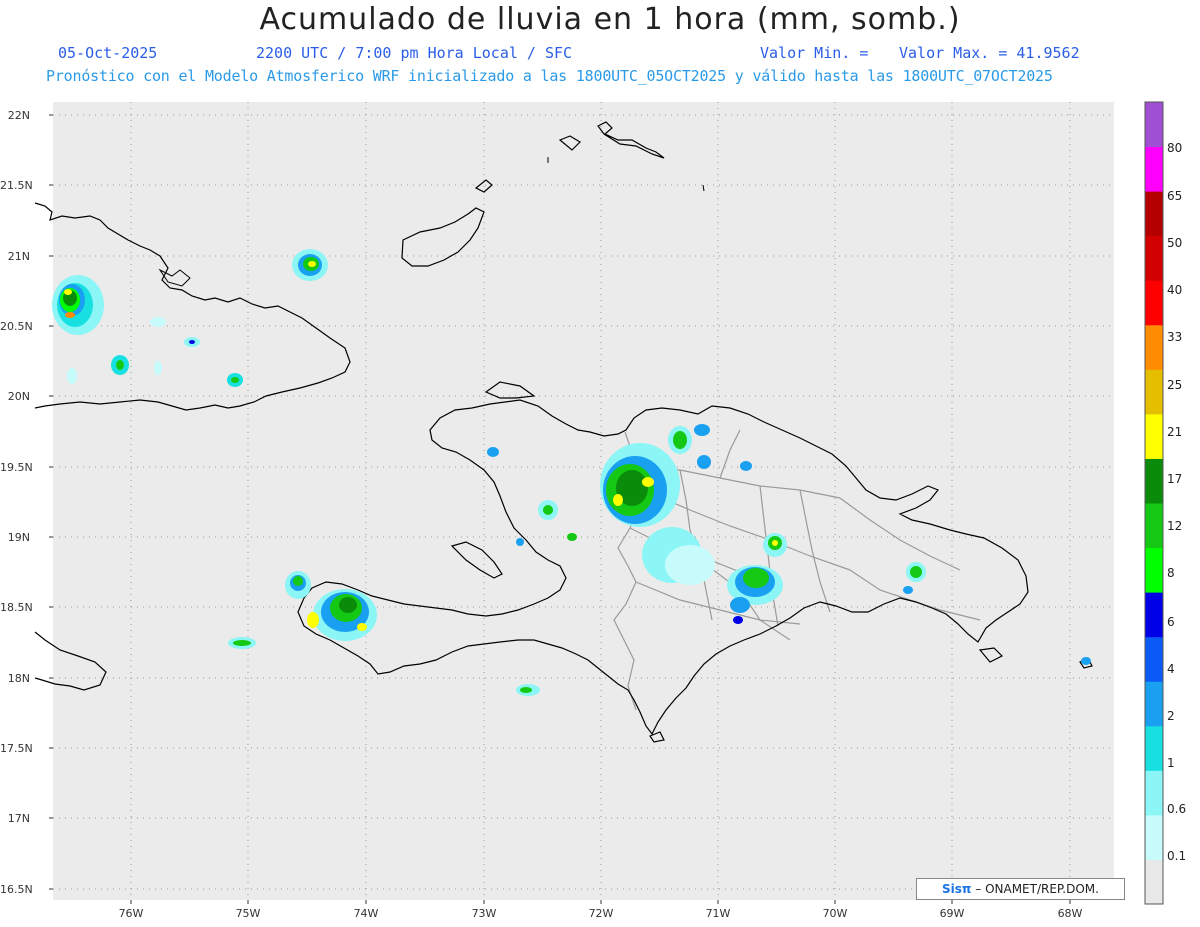 The image size is (1200, 927). I want to click on colorbar-label: 4, so click(1171, 669).